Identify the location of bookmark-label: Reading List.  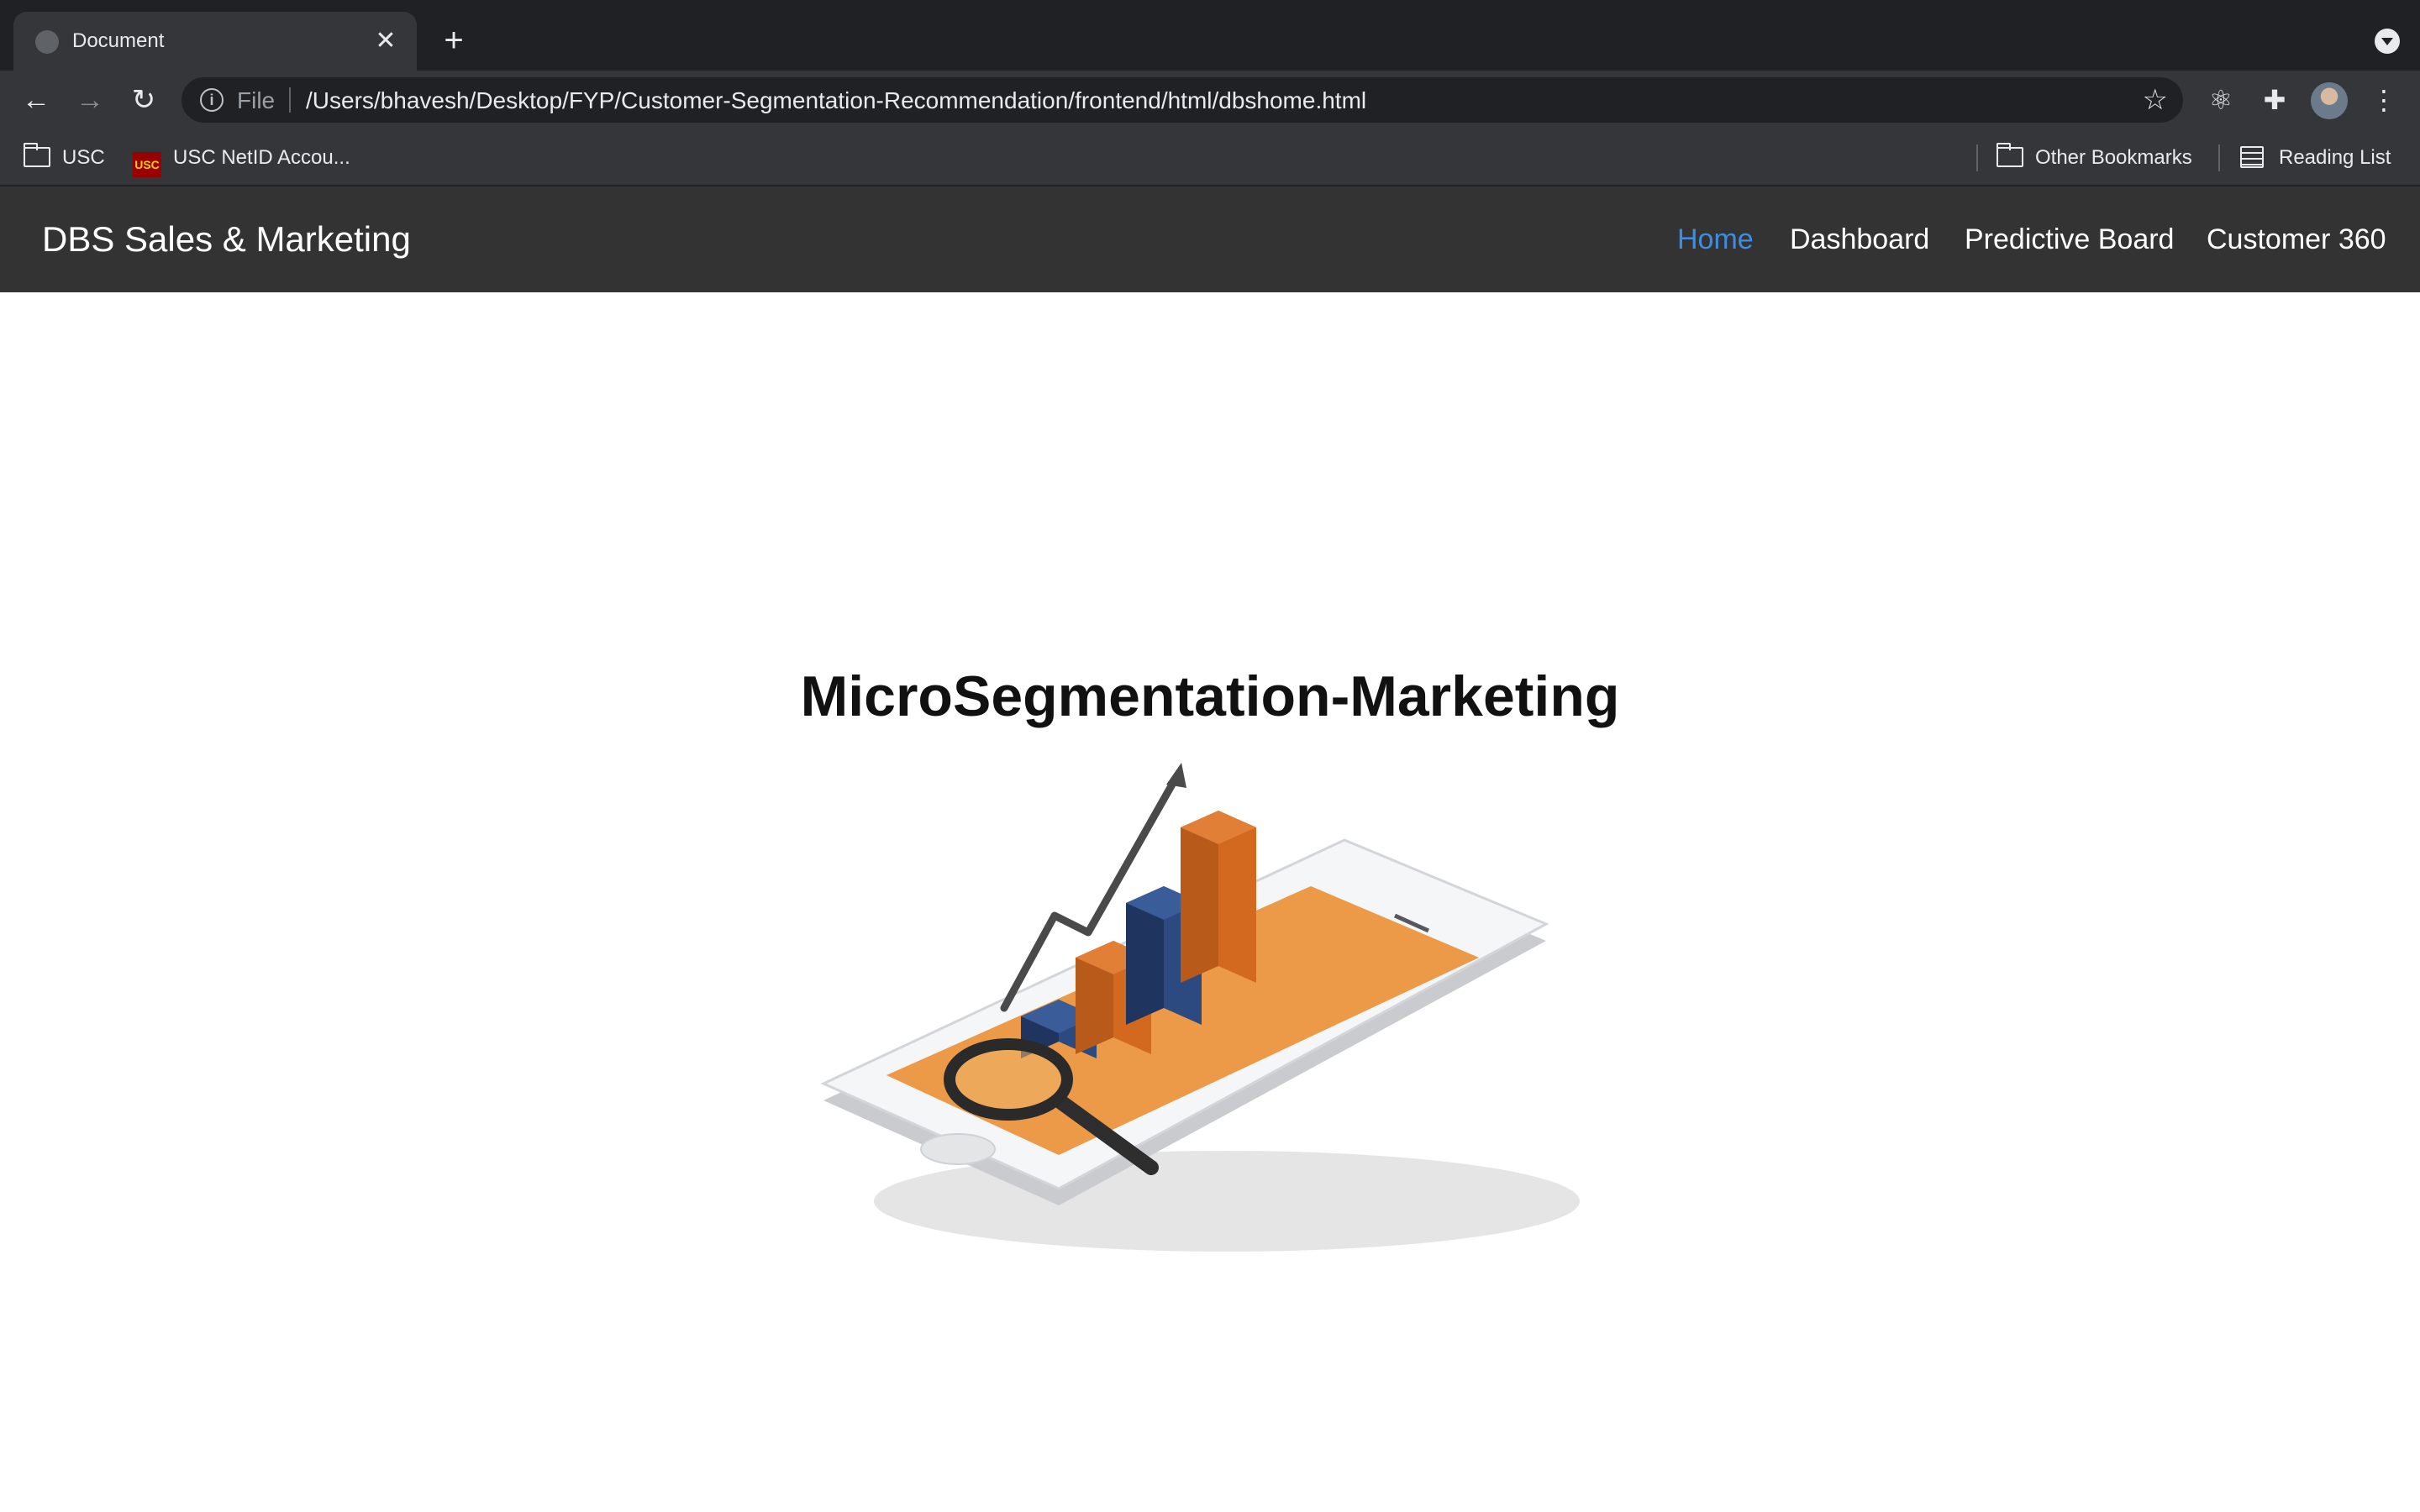
(2335, 157).